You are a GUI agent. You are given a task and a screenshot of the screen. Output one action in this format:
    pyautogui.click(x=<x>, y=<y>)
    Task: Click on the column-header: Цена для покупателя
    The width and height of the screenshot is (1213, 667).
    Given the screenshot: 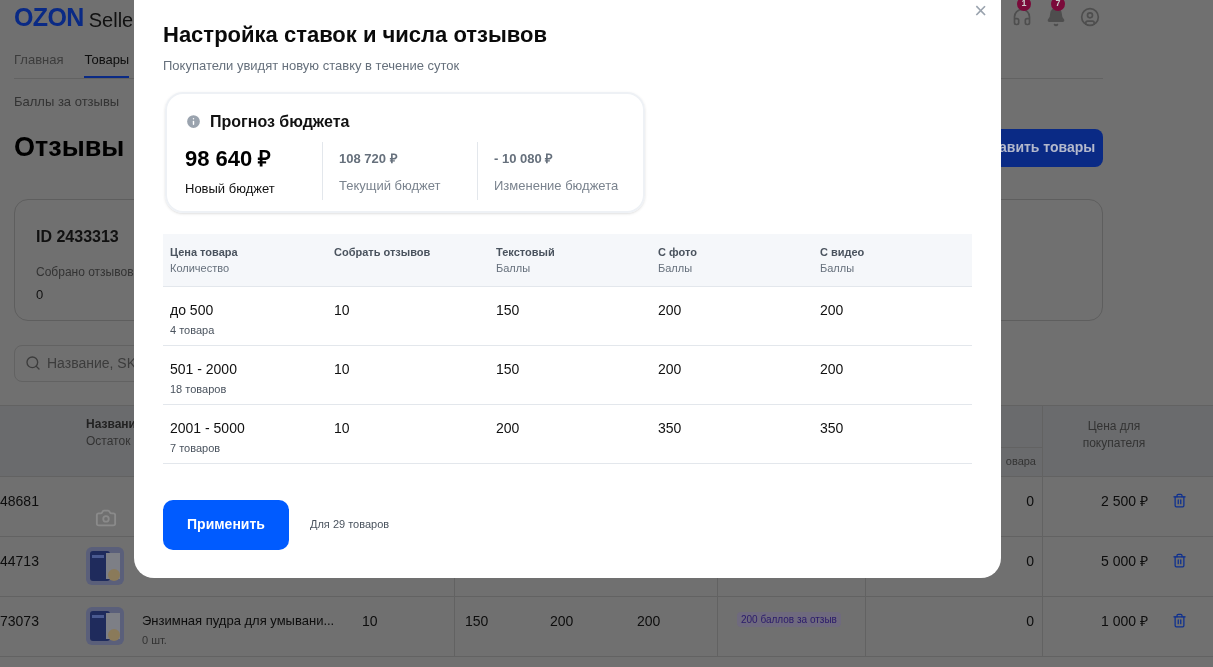 What is the action you would take?
    pyautogui.click(x=1114, y=434)
    